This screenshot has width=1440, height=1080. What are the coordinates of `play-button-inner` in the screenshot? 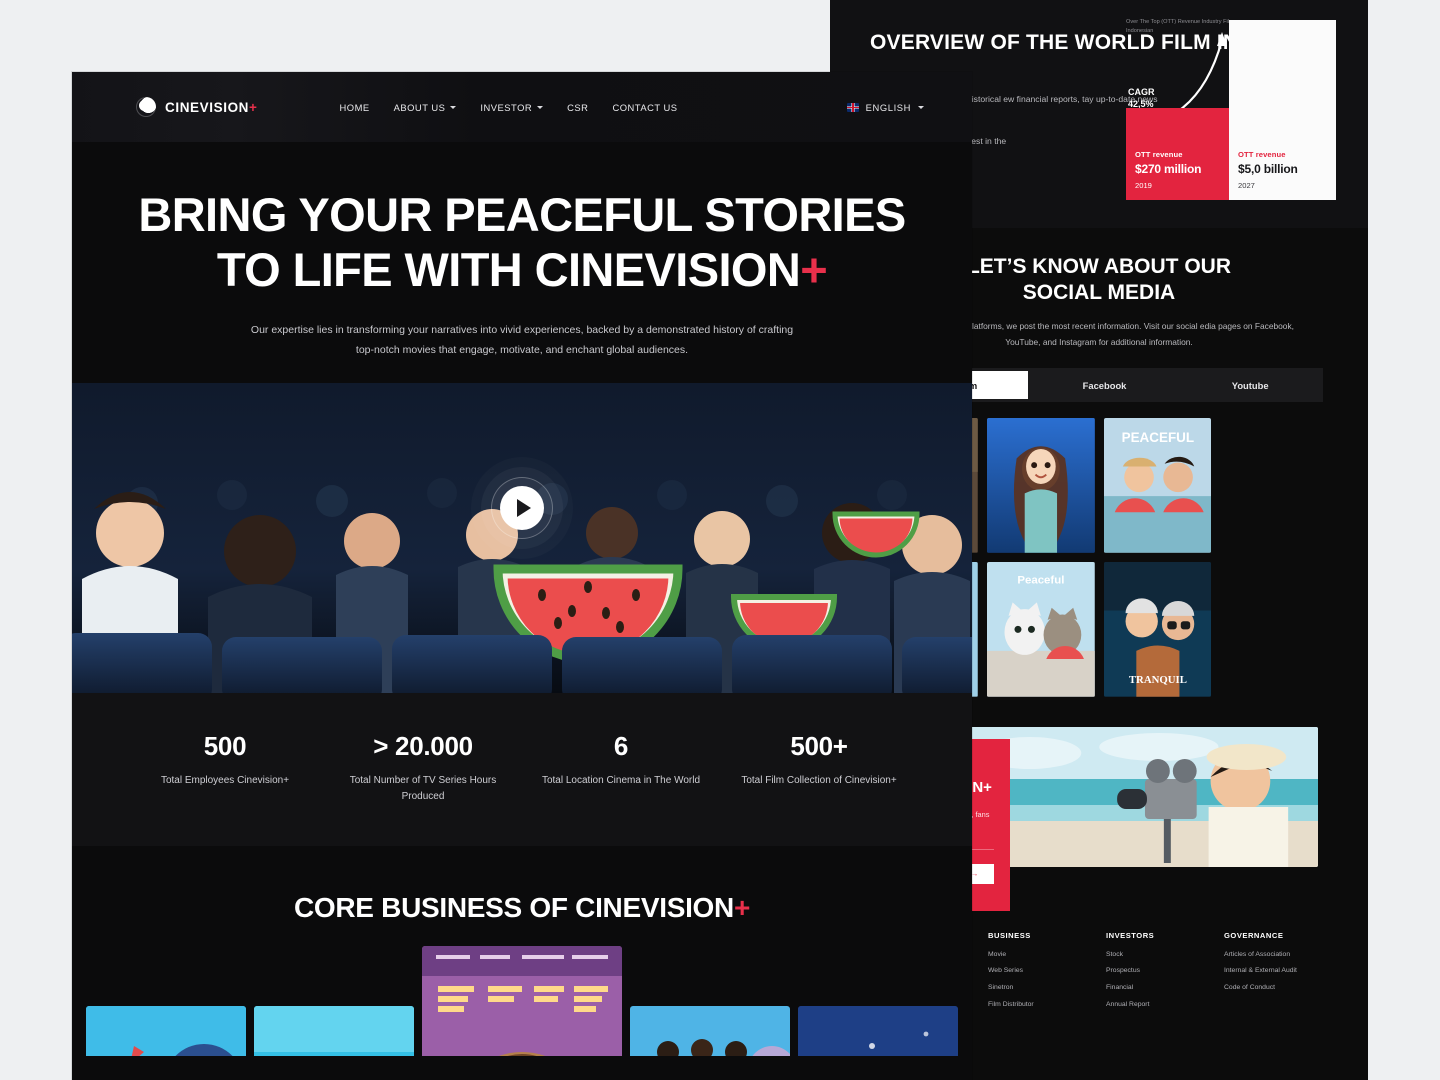 It's located at (522, 507).